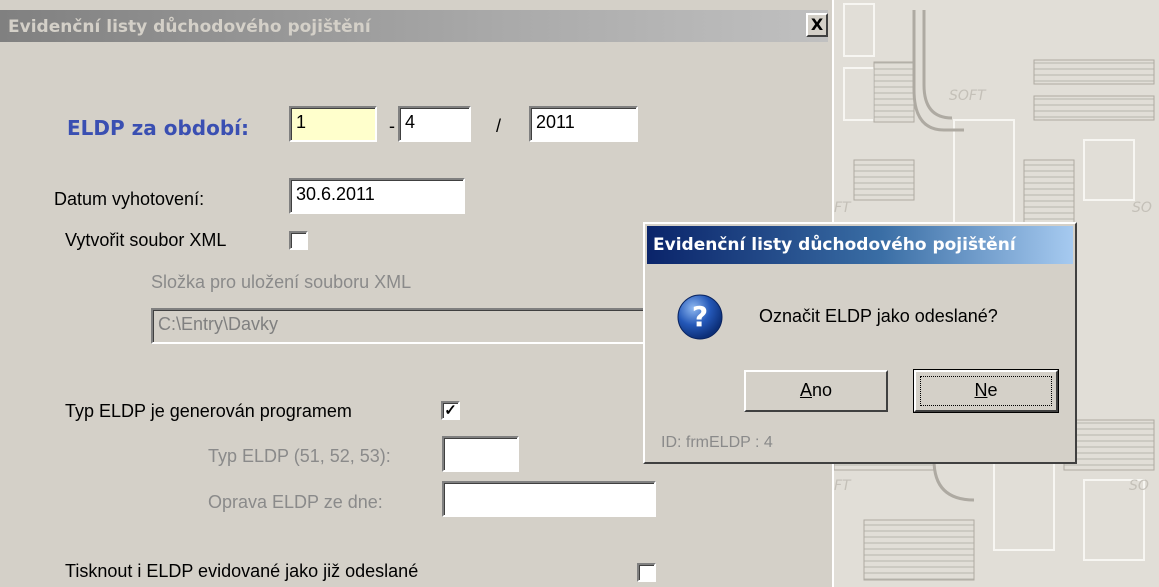 This screenshot has width=1159, height=587. Describe the element at coordinates (583, 124) in the screenshot. I see `period-year-input: 2011` at that location.